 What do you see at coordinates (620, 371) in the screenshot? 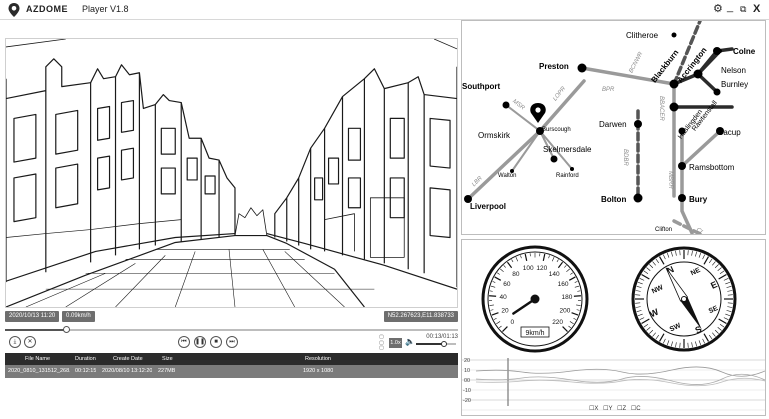
I see `gsensor-line-x` at bounding box center [620, 371].